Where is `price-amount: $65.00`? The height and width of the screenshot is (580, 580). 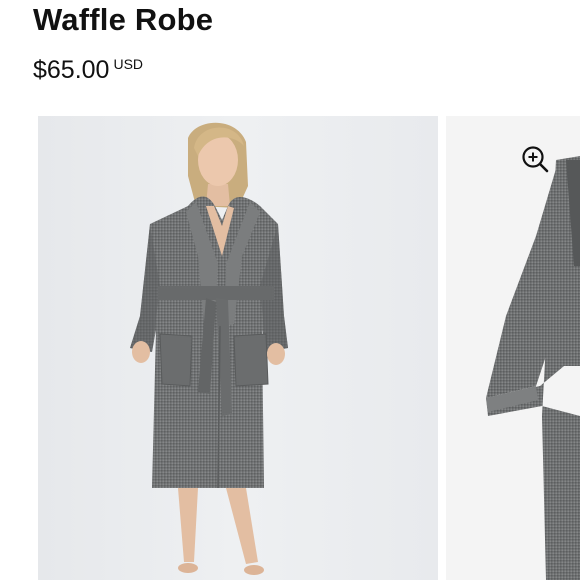 price-amount: $65.00 is located at coordinates (71, 70).